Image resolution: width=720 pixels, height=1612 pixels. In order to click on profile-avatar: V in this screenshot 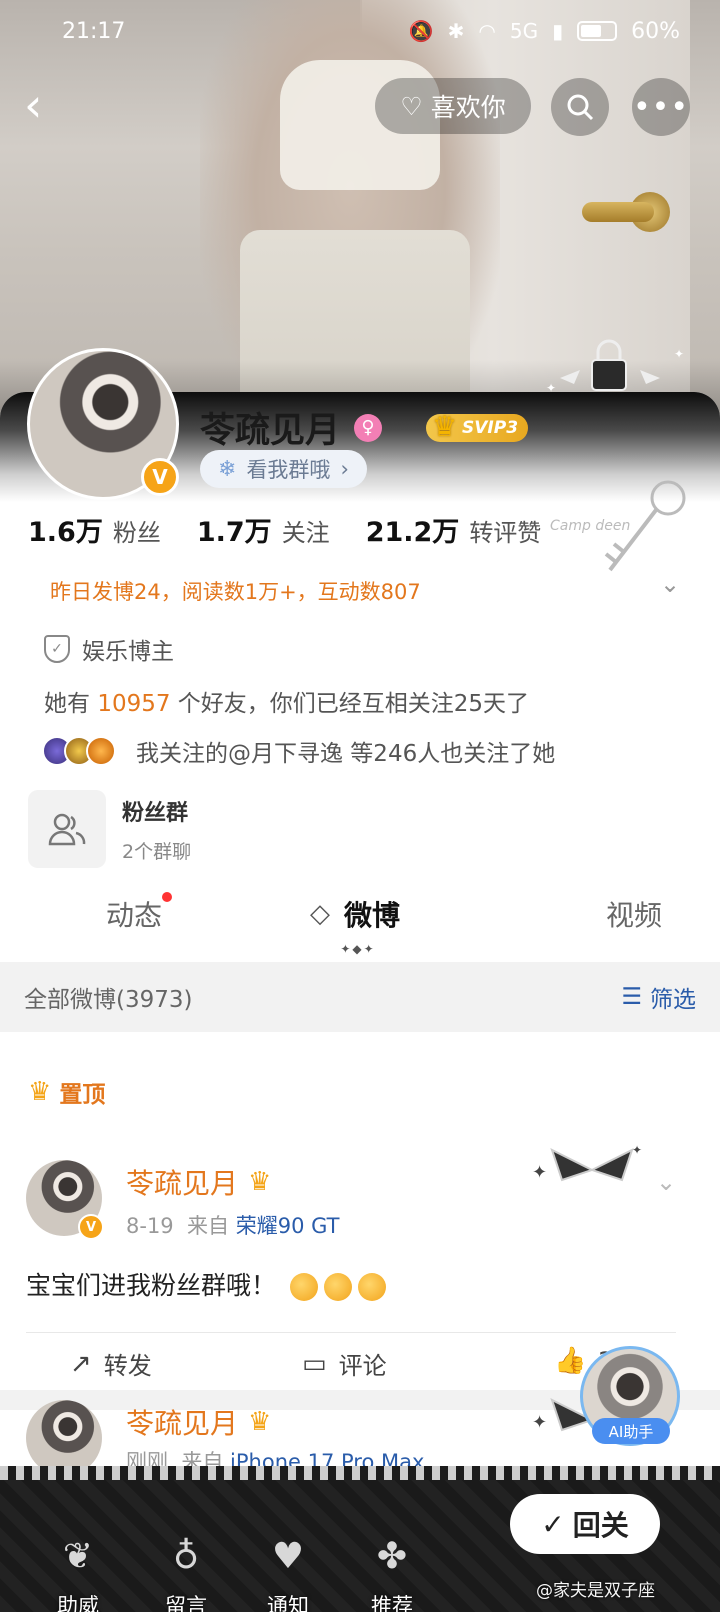, I will do `click(103, 424)`.